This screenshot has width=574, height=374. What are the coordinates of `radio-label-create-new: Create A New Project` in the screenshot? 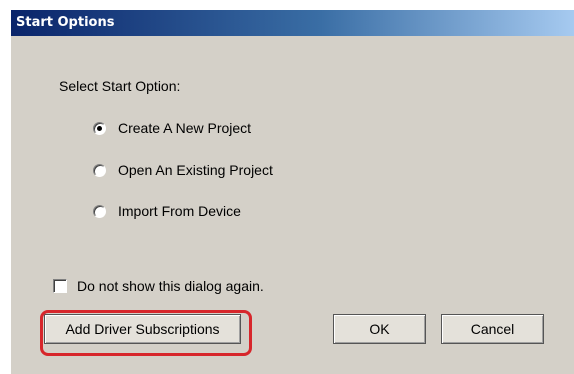 It's located at (184, 128).